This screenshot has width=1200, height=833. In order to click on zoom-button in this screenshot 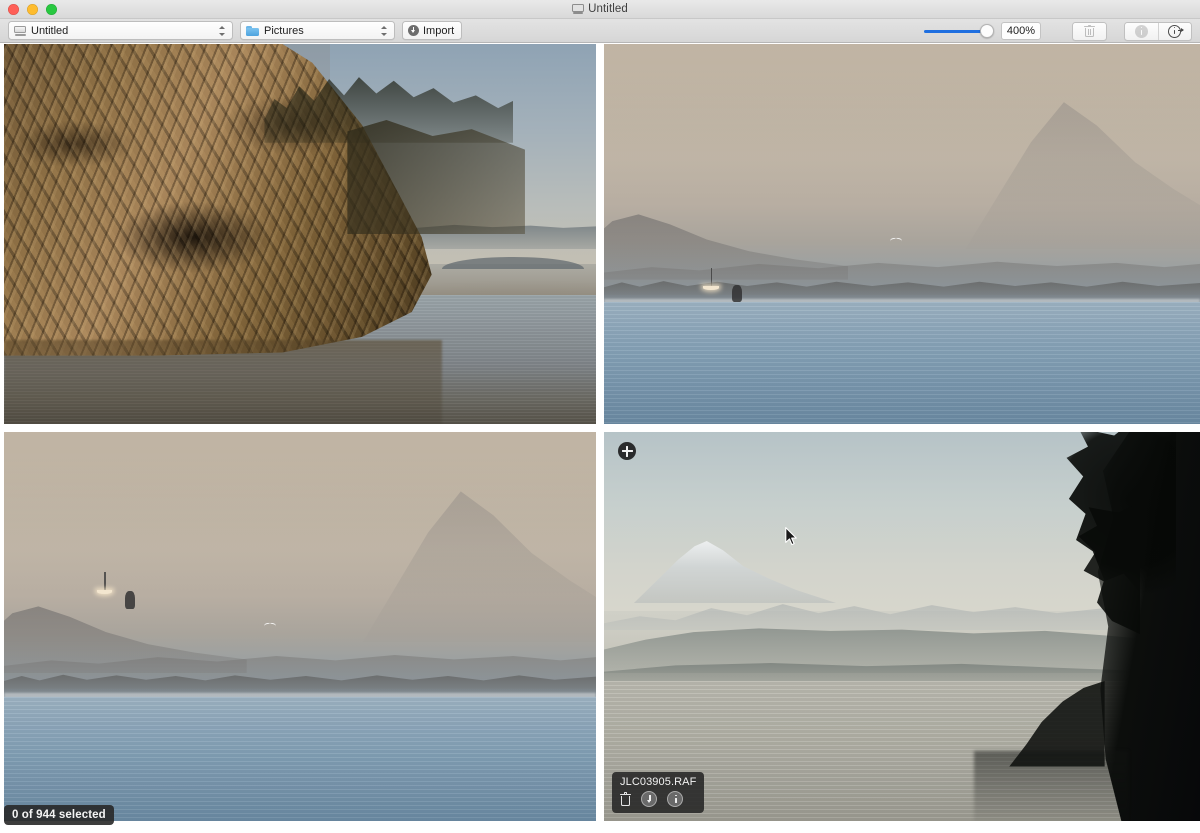, I will do `click(51, 9)`.